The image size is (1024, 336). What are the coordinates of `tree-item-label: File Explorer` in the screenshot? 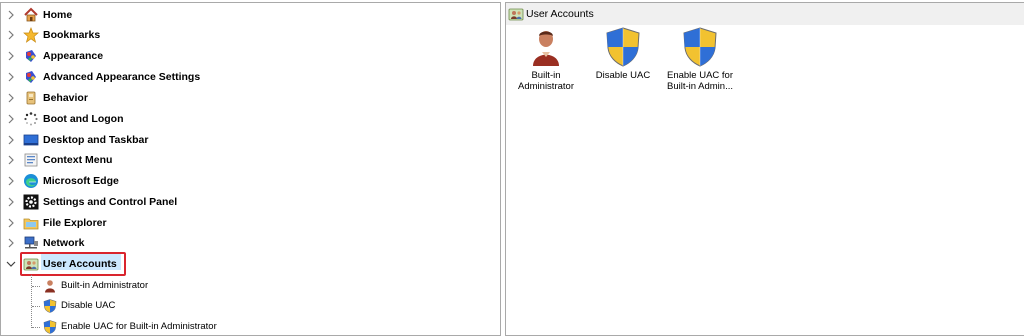 It's located at (75, 223).